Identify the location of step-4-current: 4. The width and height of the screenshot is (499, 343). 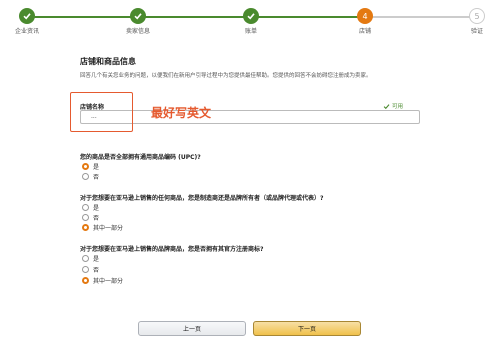
(365, 16).